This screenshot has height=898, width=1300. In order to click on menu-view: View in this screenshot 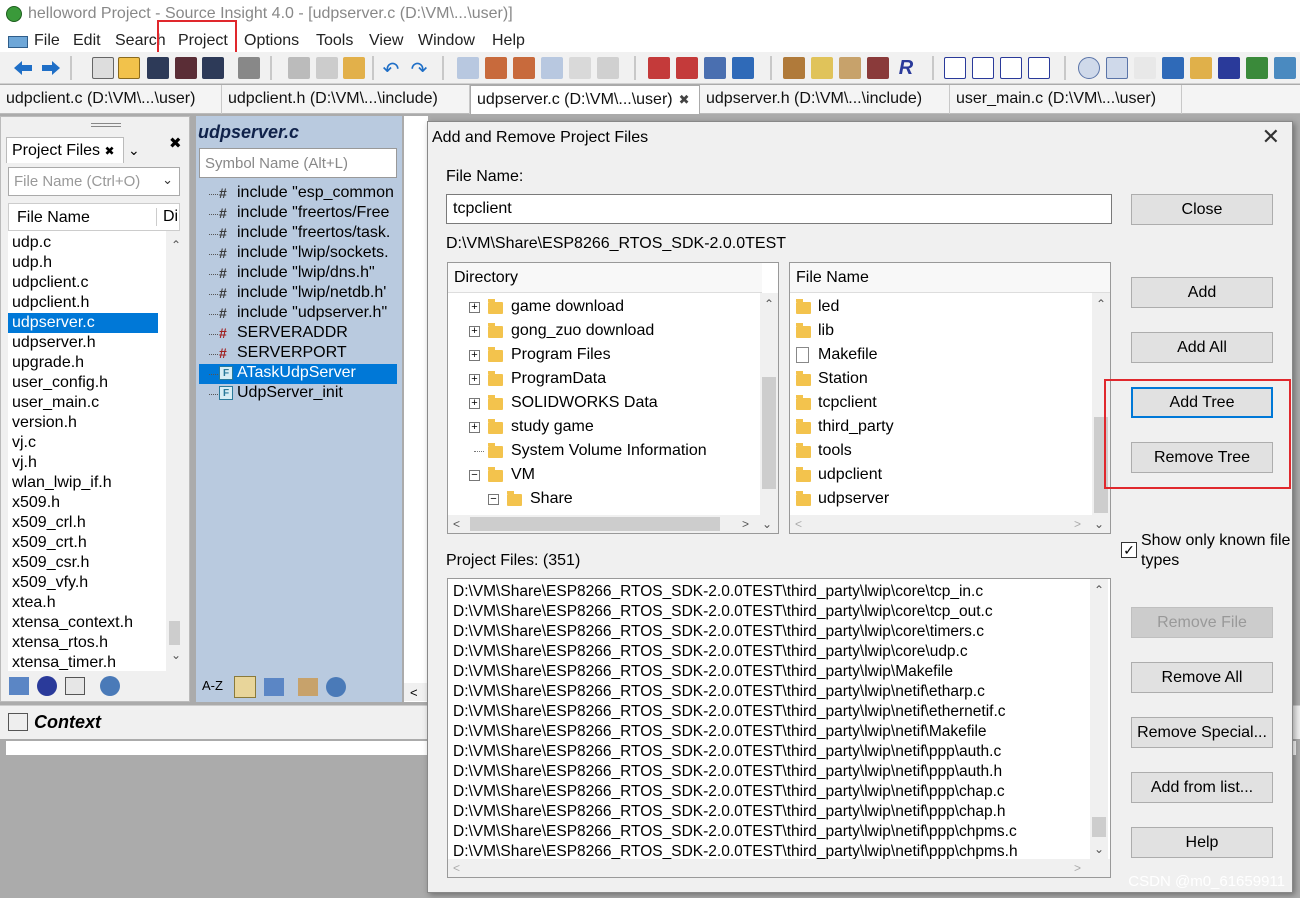, I will do `click(386, 41)`.